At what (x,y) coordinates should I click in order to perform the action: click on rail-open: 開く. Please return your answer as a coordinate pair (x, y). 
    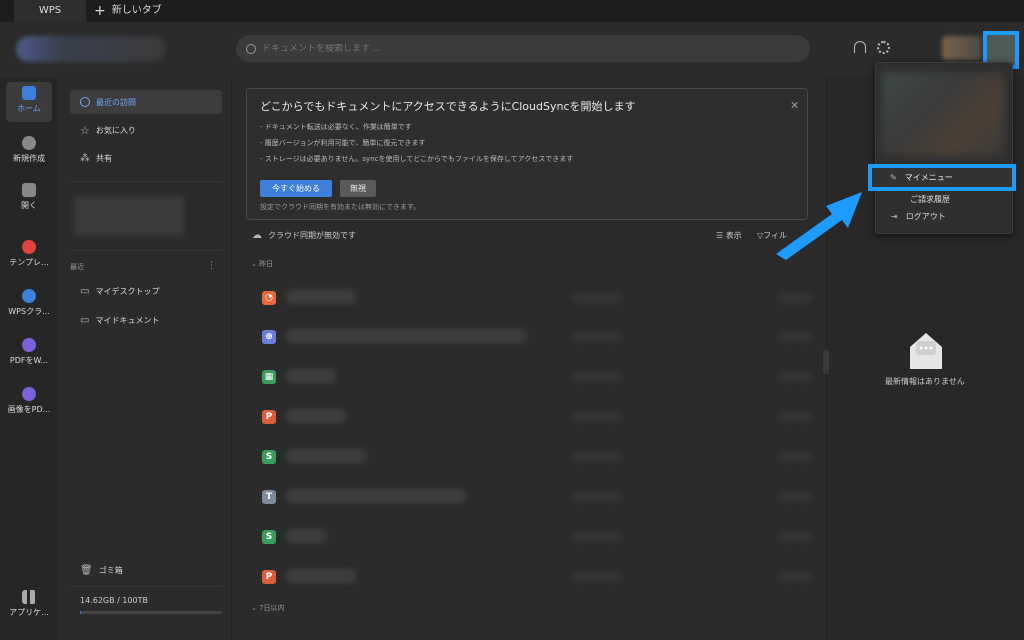
    Looking at the image, I should click on (29, 197).